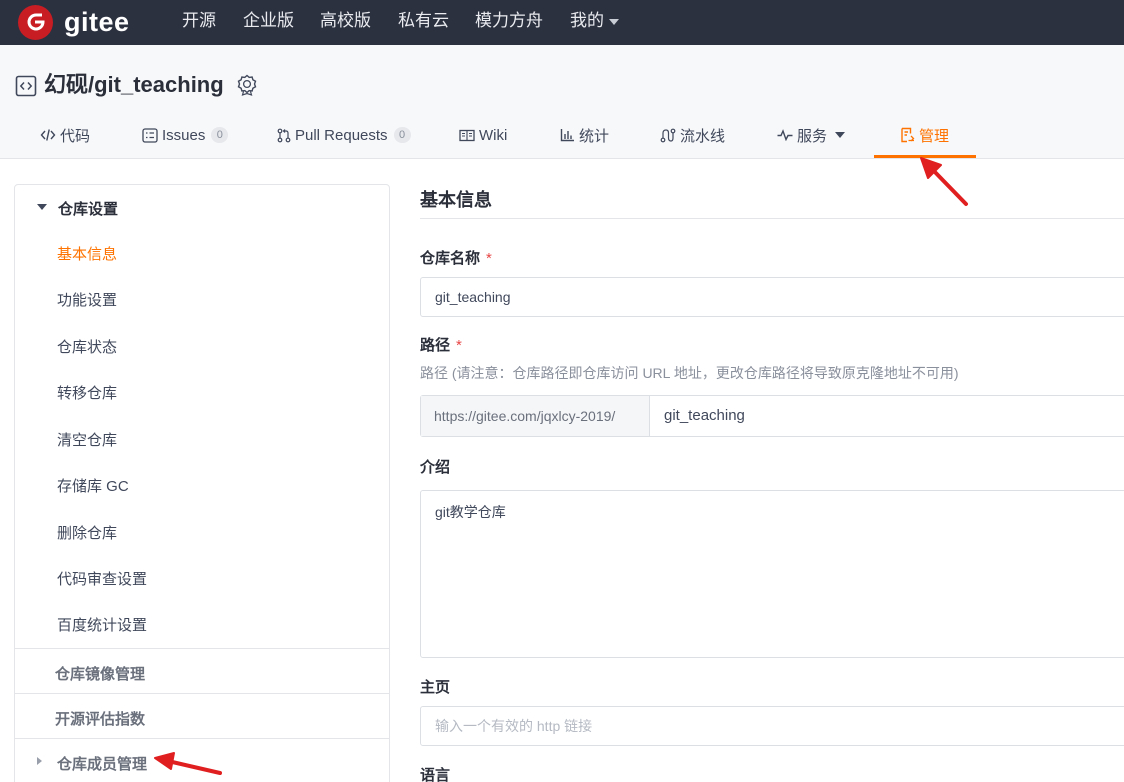 The height and width of the screenshot is (782, 1124). What do you see at coordinates (48, 135) in the screenshot?
I see `code-icon` at bounding box center [48, 135].